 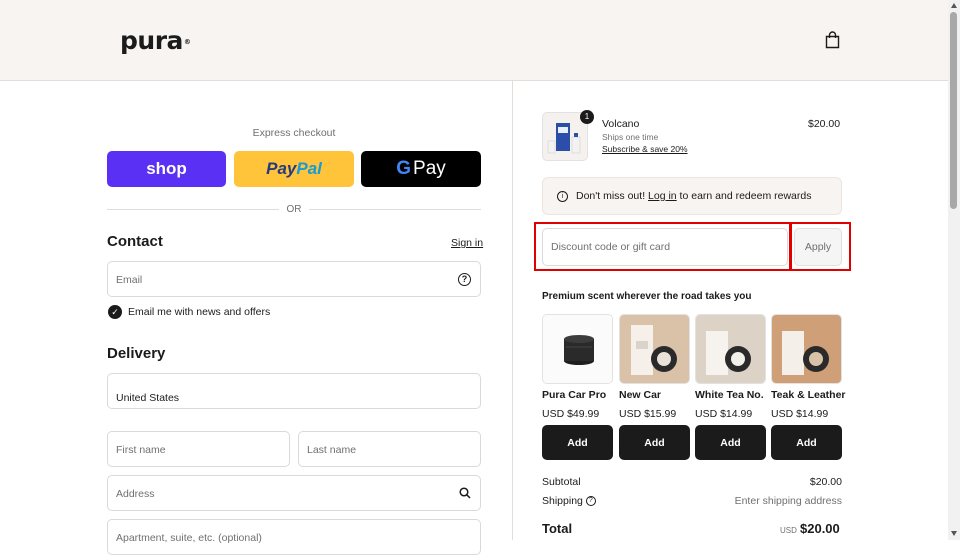 What do you see at coordinates (389, 449) in the screenshot?
I see `last-name-field: Last name` at bounding box center [389, 449].